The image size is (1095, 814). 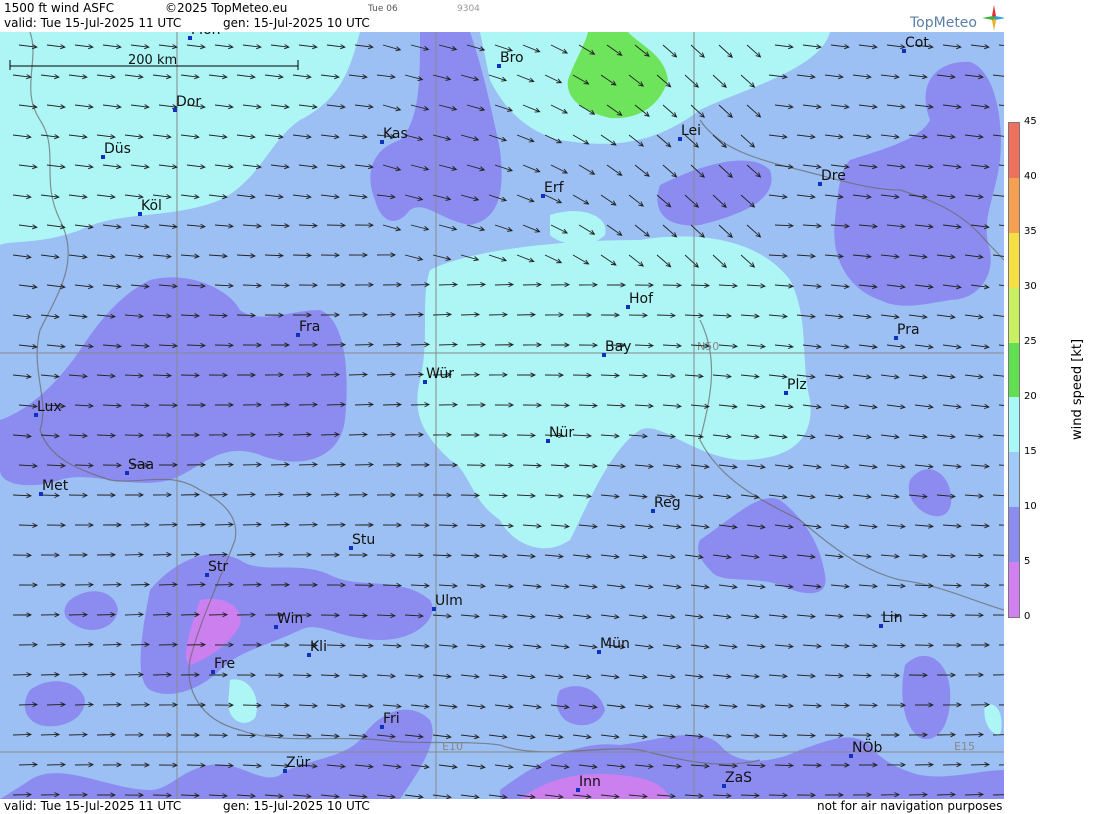 What do you see at coordinates (226, 8) in the screenshot?
I see `copyright: ©2025 TopMeteo.eu` at bounding box center [226, 8].